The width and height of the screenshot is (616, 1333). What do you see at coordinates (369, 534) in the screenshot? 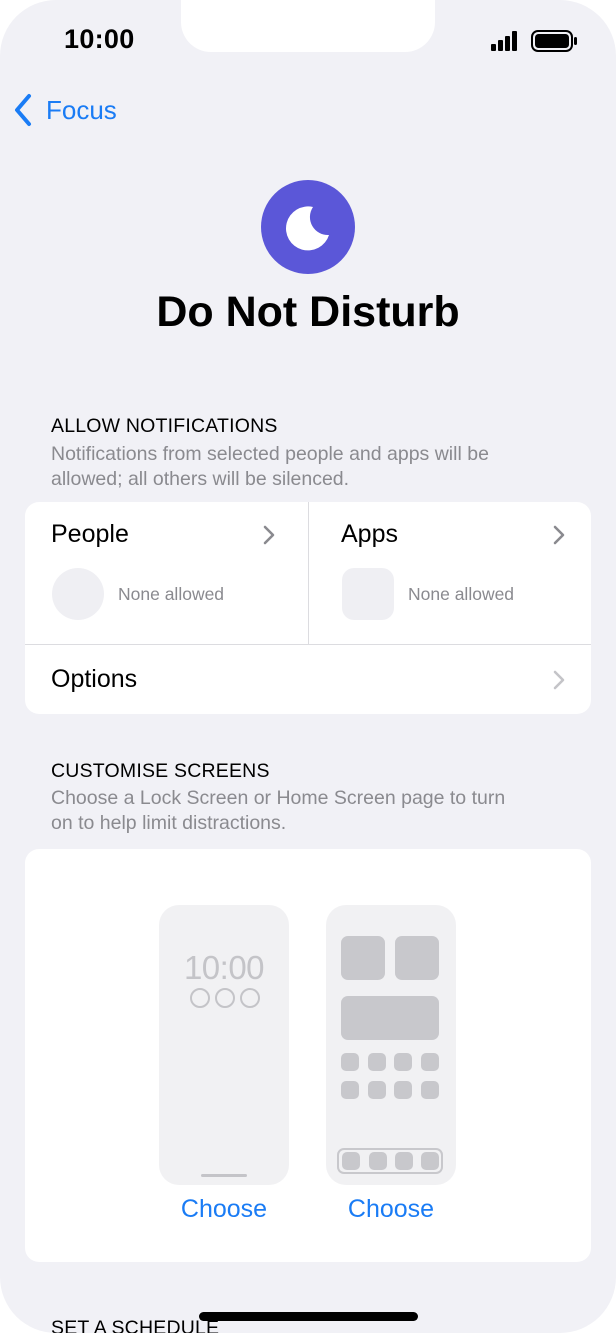
I see `apps-label: Apps` at bounding box center [369, 534].